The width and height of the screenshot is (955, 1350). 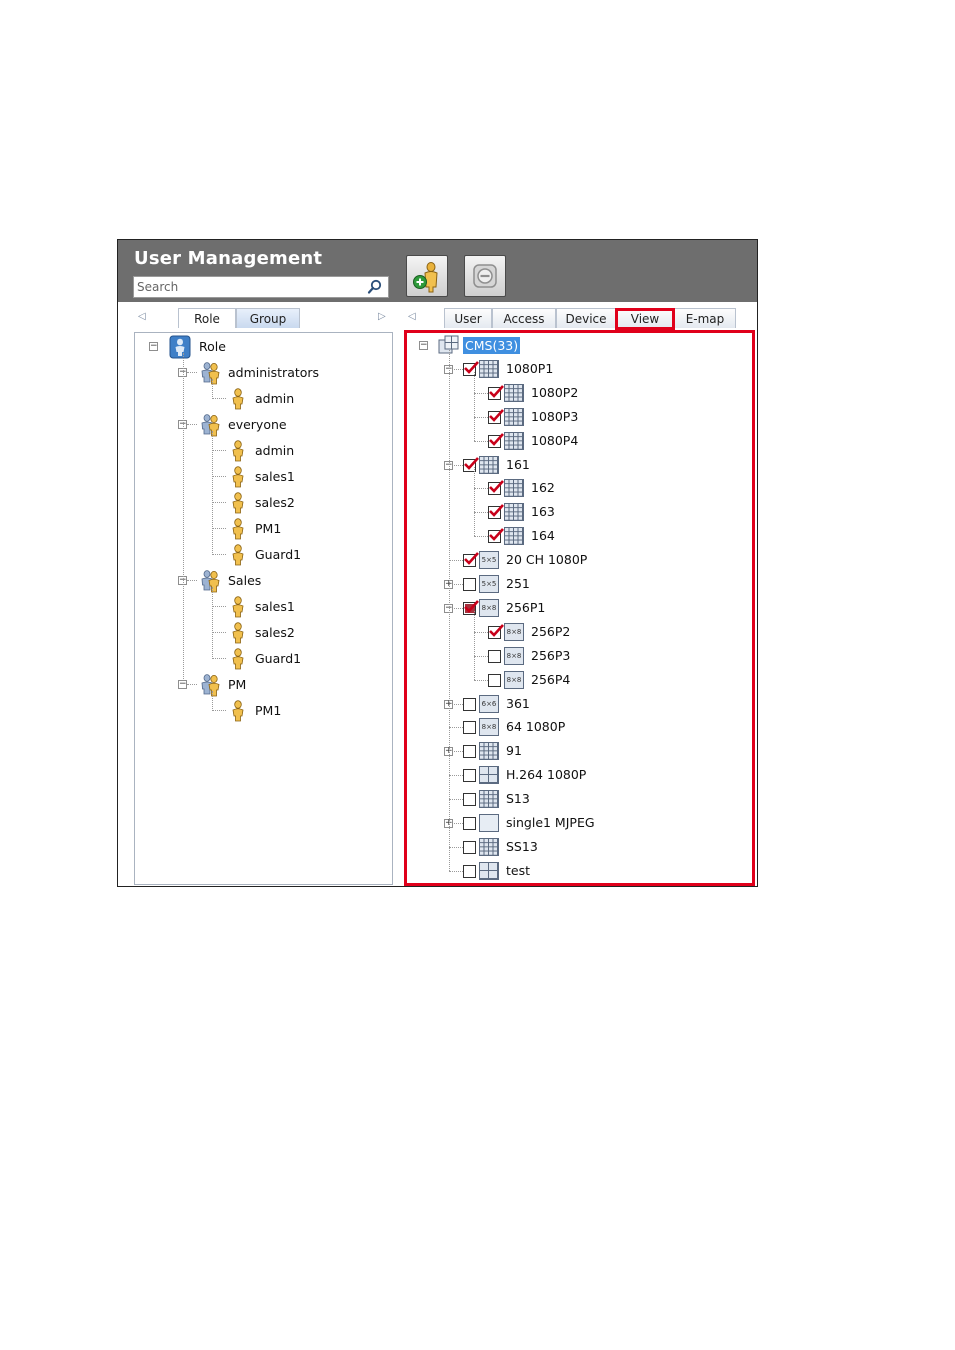 I want to click on tree-node-label: 1080P3, so click(x=555, y=416).